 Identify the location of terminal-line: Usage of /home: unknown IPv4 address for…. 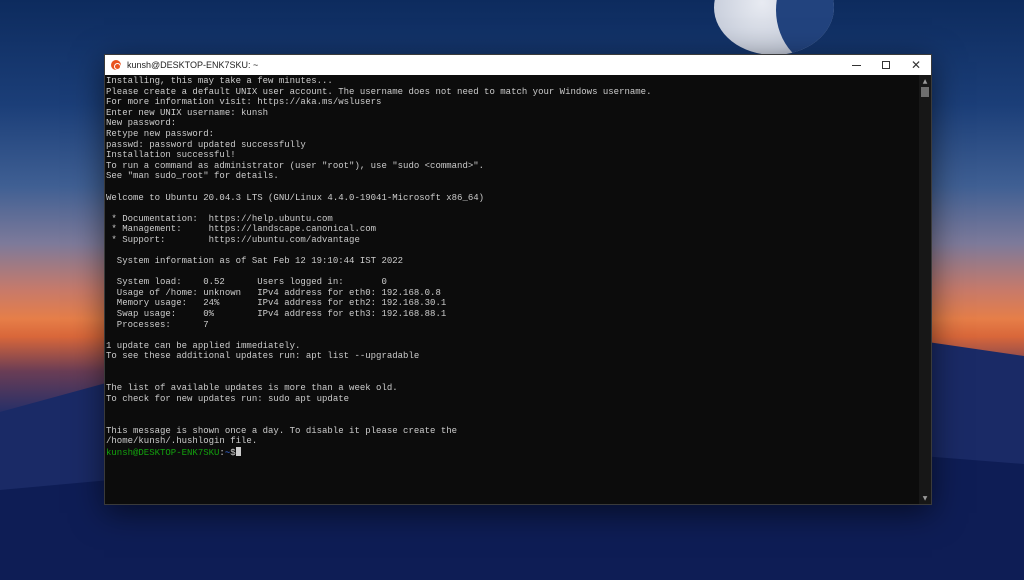
(273, 292).